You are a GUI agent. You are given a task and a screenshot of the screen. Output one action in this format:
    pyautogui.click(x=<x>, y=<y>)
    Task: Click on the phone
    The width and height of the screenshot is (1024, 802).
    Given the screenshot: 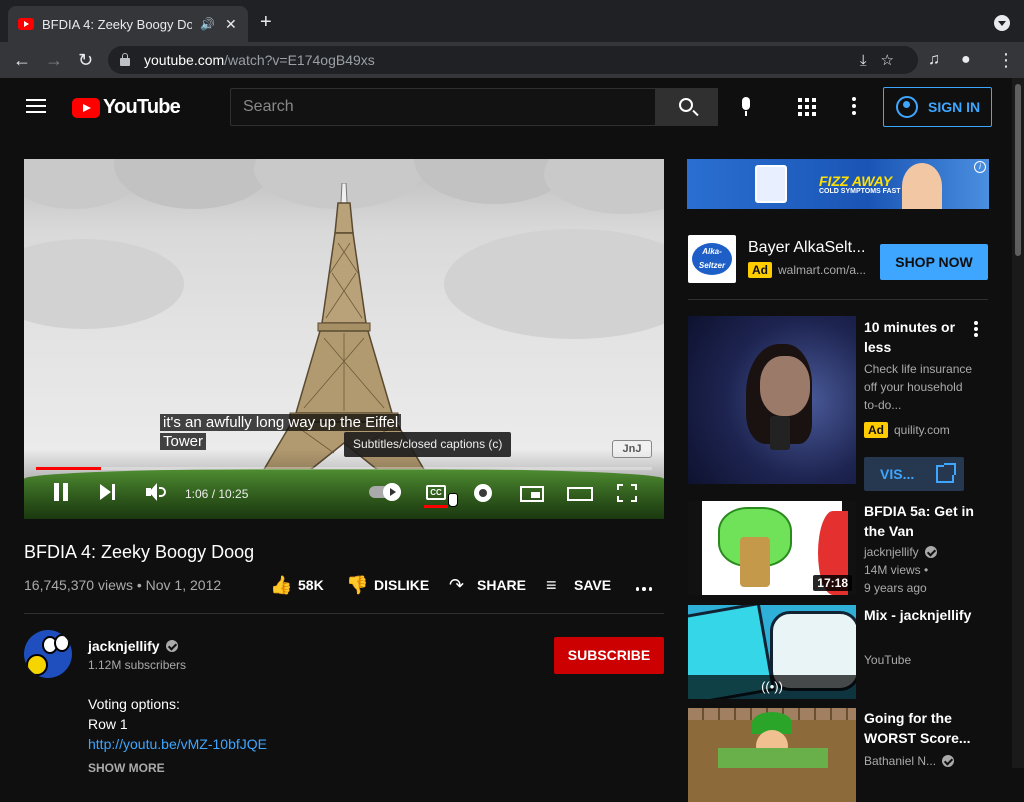 What is the action you would take?
    pyautogui.click(x=780, y=433)
    